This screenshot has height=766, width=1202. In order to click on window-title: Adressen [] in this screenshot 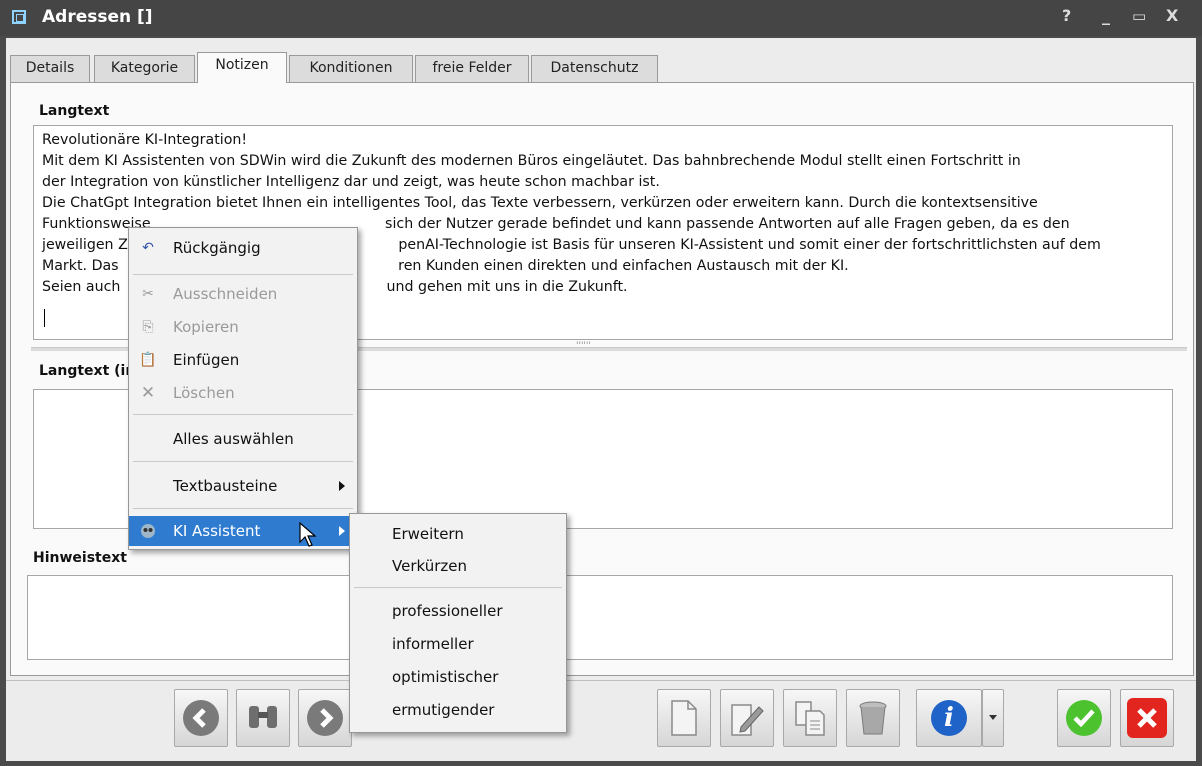, I will do `click(97, 17)`.